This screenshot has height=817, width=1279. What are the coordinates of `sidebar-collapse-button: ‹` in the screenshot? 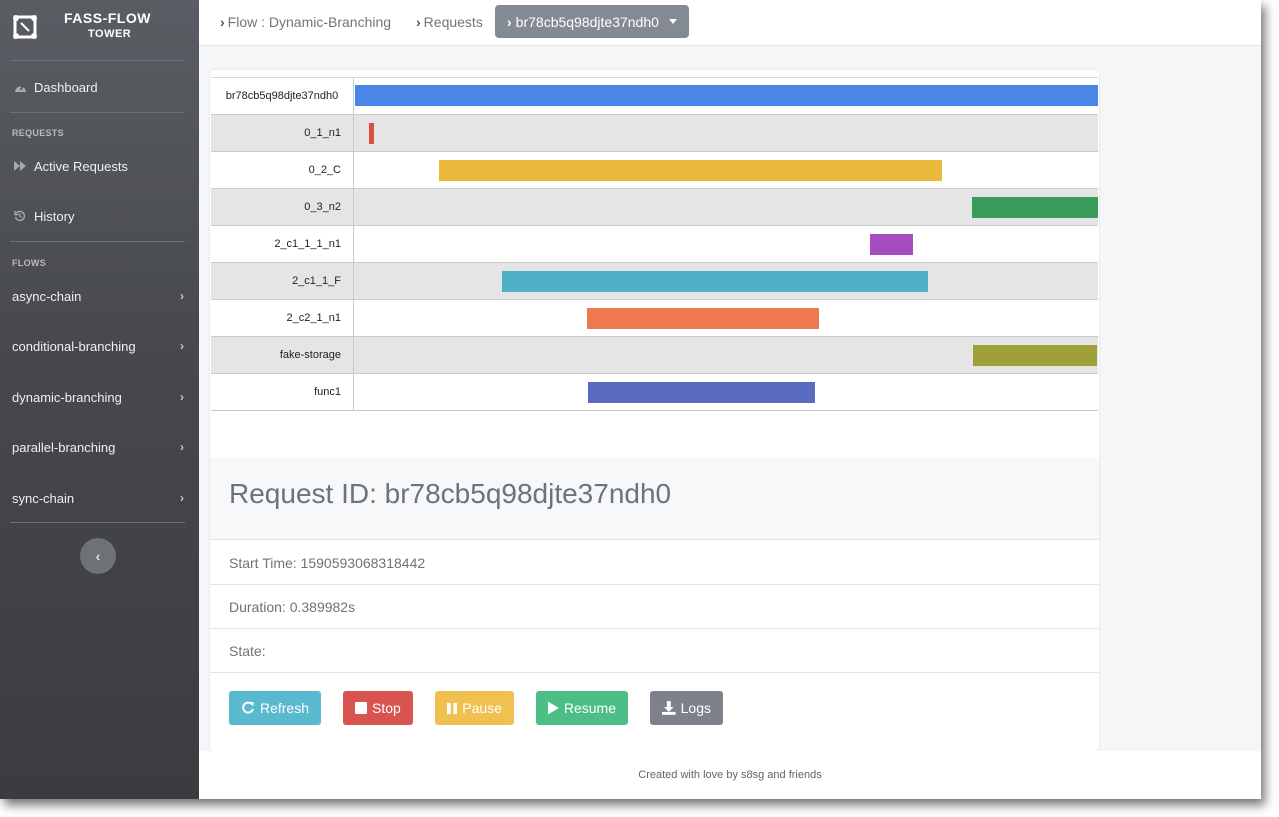 It's located at (98, 556).